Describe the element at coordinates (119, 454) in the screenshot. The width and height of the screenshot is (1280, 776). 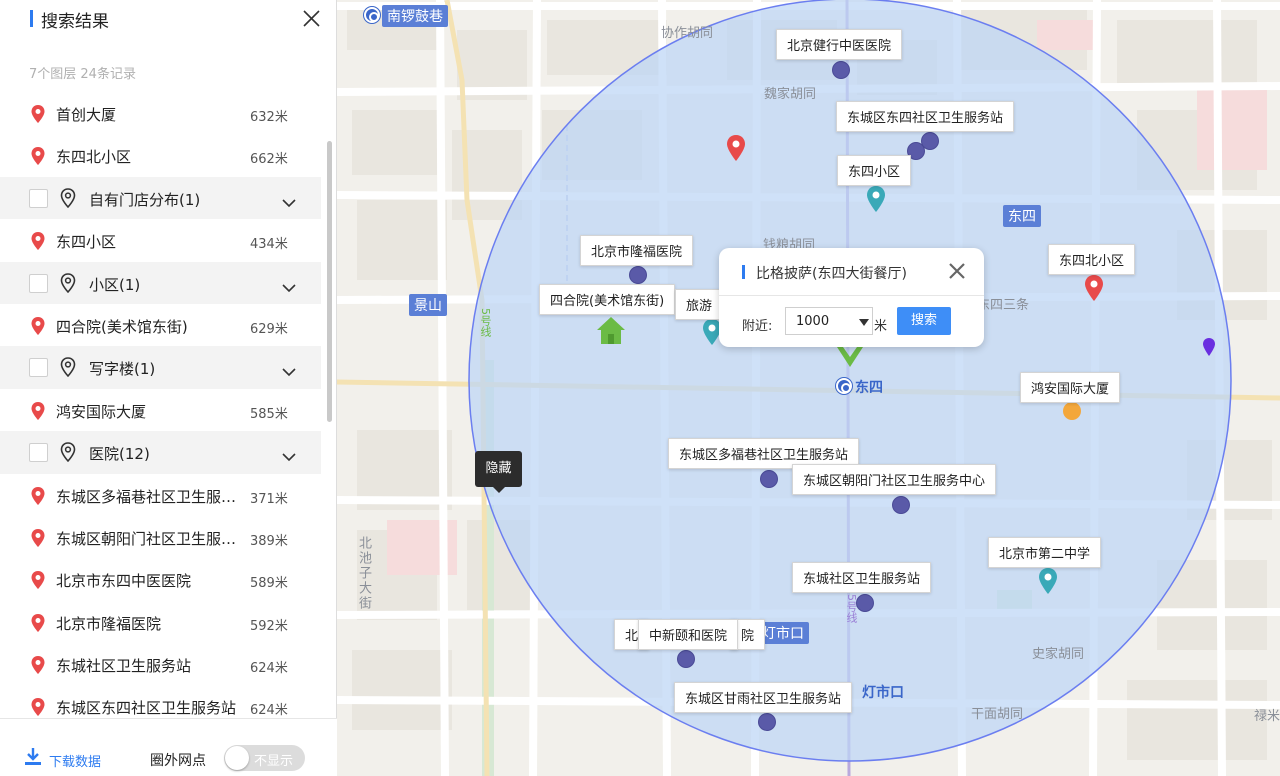
I see `layer-name: 医院(12)` at that location.